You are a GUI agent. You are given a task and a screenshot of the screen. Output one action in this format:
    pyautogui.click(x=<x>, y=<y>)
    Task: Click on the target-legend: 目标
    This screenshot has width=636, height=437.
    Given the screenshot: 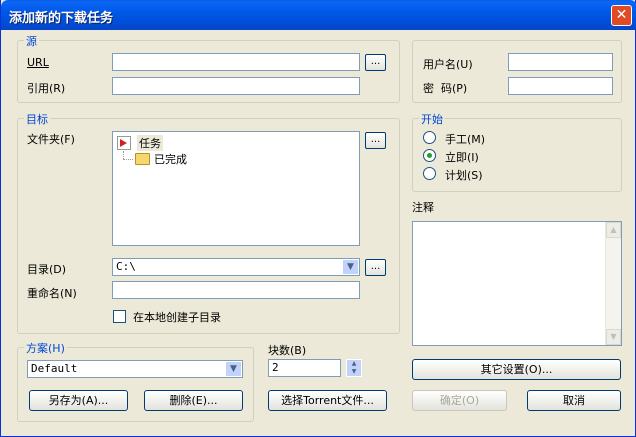 What is the action you would take?
    pyautogui.click(x=37, y=119)
    